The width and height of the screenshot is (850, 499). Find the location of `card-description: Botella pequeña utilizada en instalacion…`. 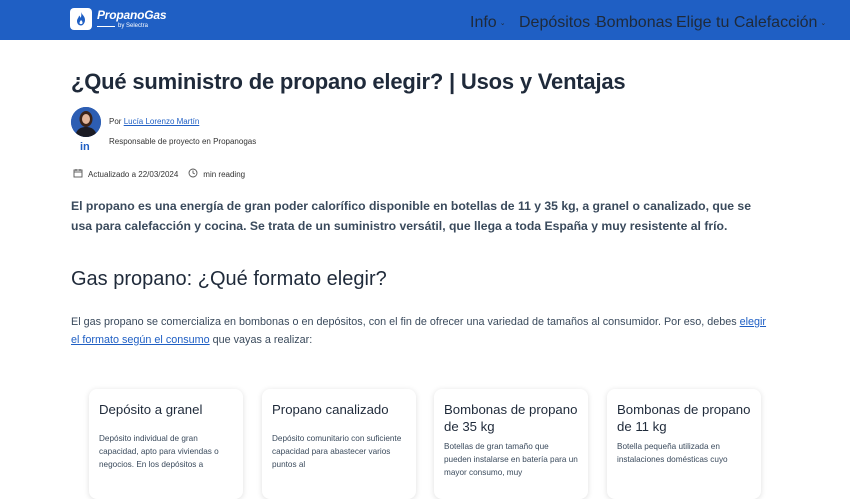

card-description: Botella pequeña utilizada en instalacion… is located at coordinates (672, 453).